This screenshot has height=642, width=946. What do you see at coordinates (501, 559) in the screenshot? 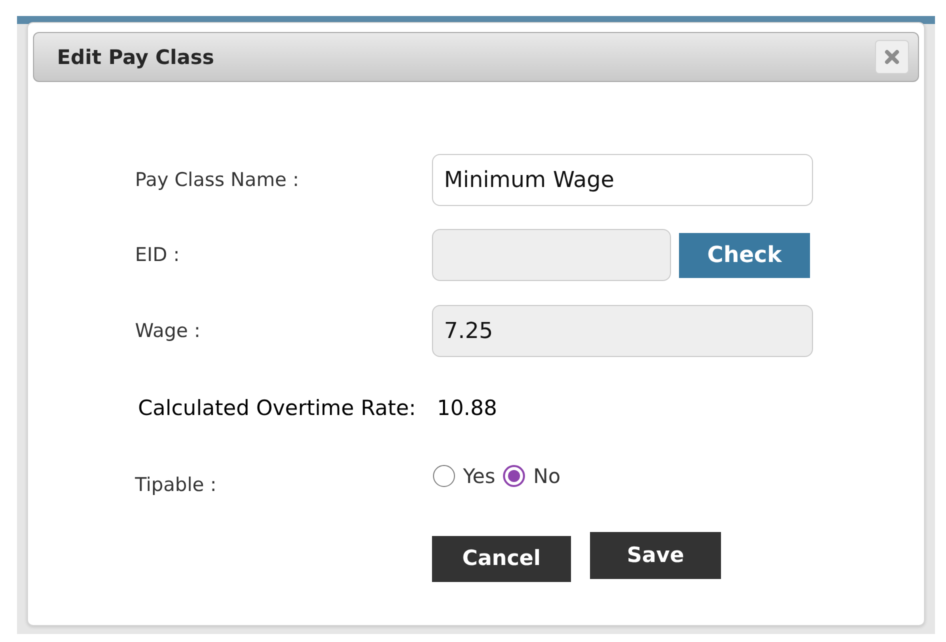
I see `cancel-button: Cancel` at bounding box center [501, 559].